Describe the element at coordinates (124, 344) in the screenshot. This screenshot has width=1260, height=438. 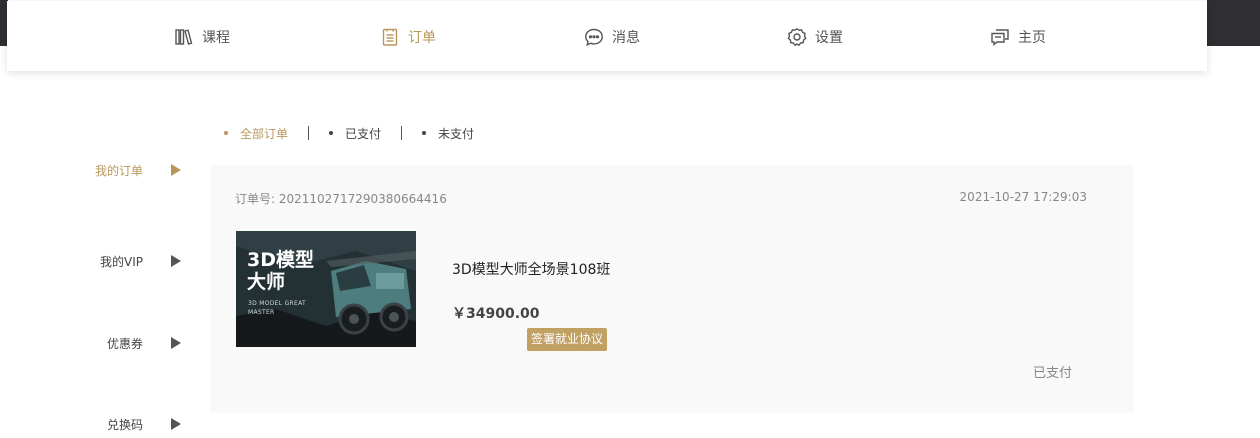
I see `sidebar-item-label: 优惠券` at that location.